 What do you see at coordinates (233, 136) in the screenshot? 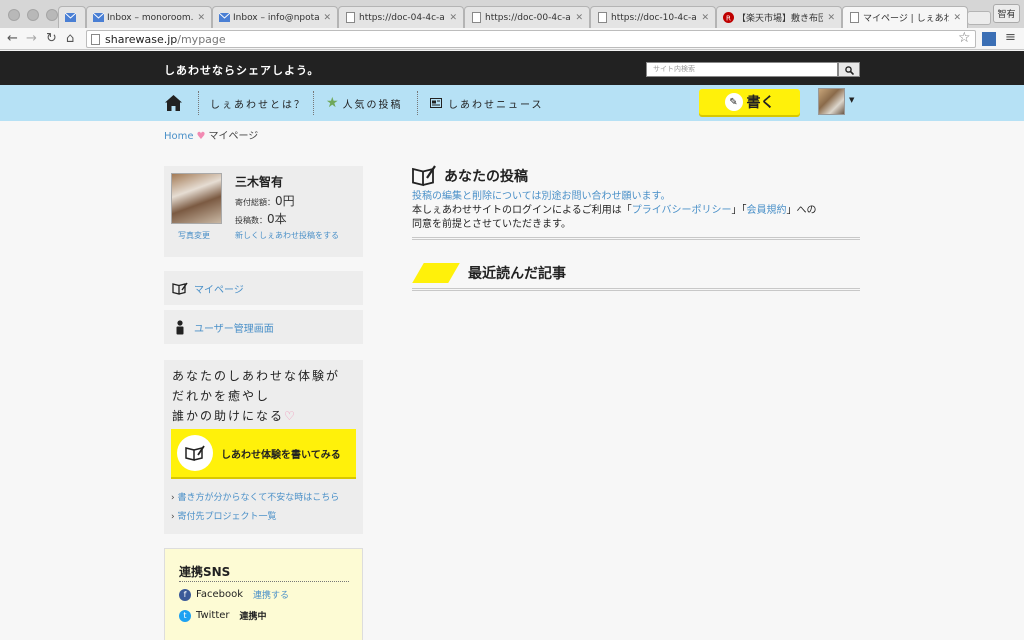
I see `breadcrumb-current: マイページ` at bounding box center [233, 136].